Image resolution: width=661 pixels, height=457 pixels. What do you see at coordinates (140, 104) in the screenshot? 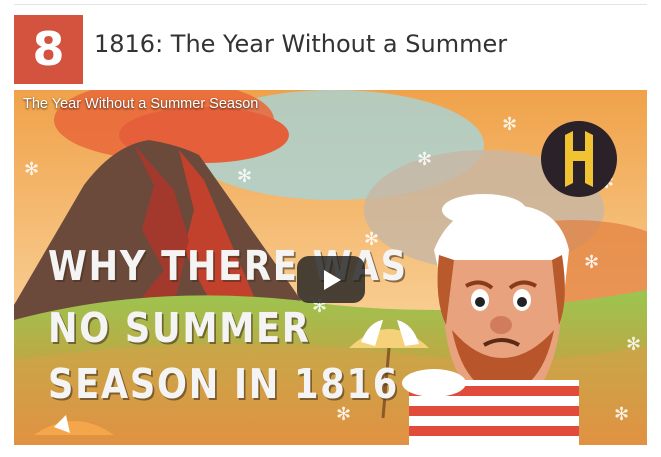
I see `video-title: The Year Without a Summer Season` at bounding box center [140, 104].